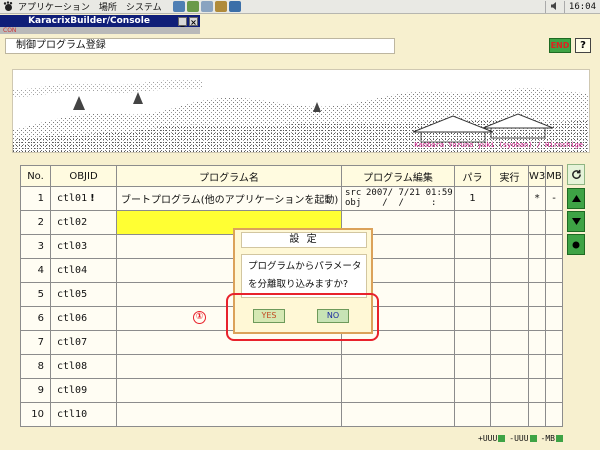  I want to click on editor-launcher-icon, so click(206, 6).